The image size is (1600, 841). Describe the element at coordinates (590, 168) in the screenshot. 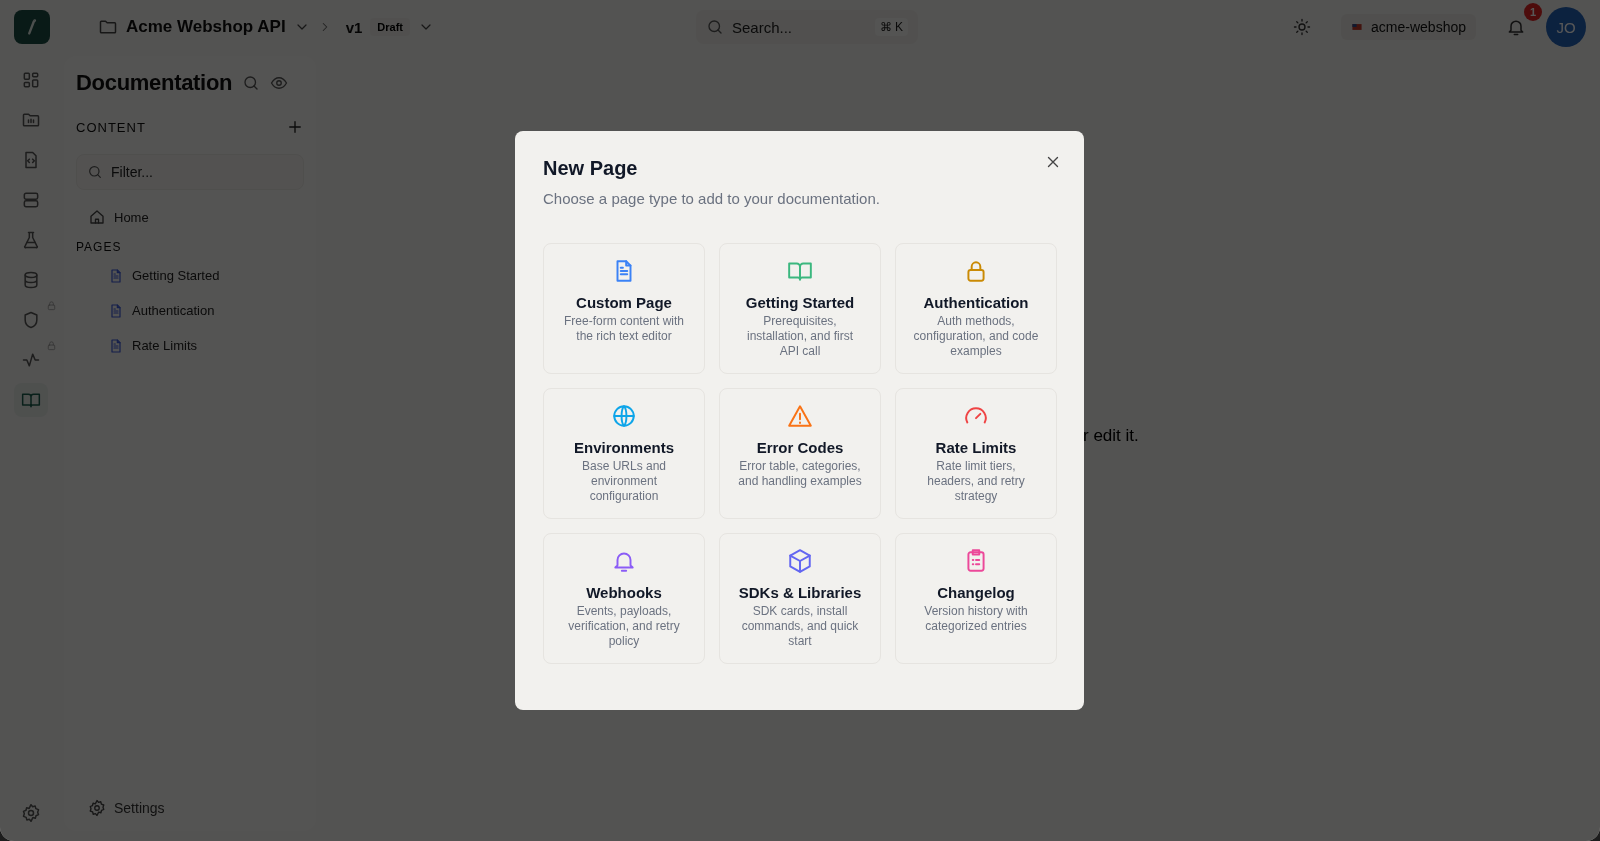

I see `dialog-title: New Page` at that location.